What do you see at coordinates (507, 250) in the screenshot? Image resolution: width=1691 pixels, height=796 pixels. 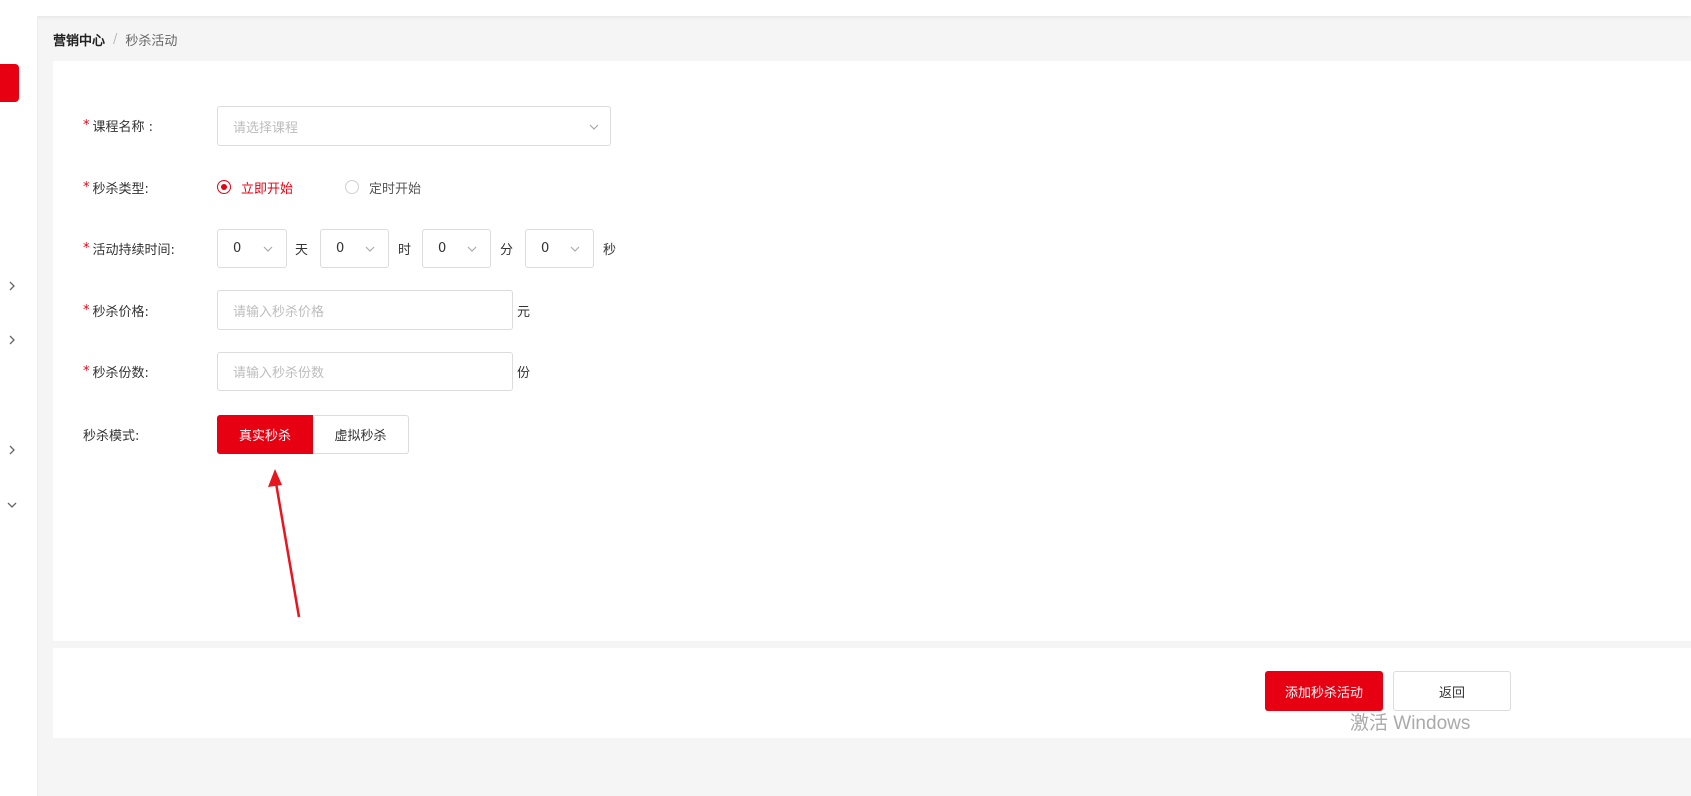 I see `minutes-unit: 分` at bounding box center [507, 250].